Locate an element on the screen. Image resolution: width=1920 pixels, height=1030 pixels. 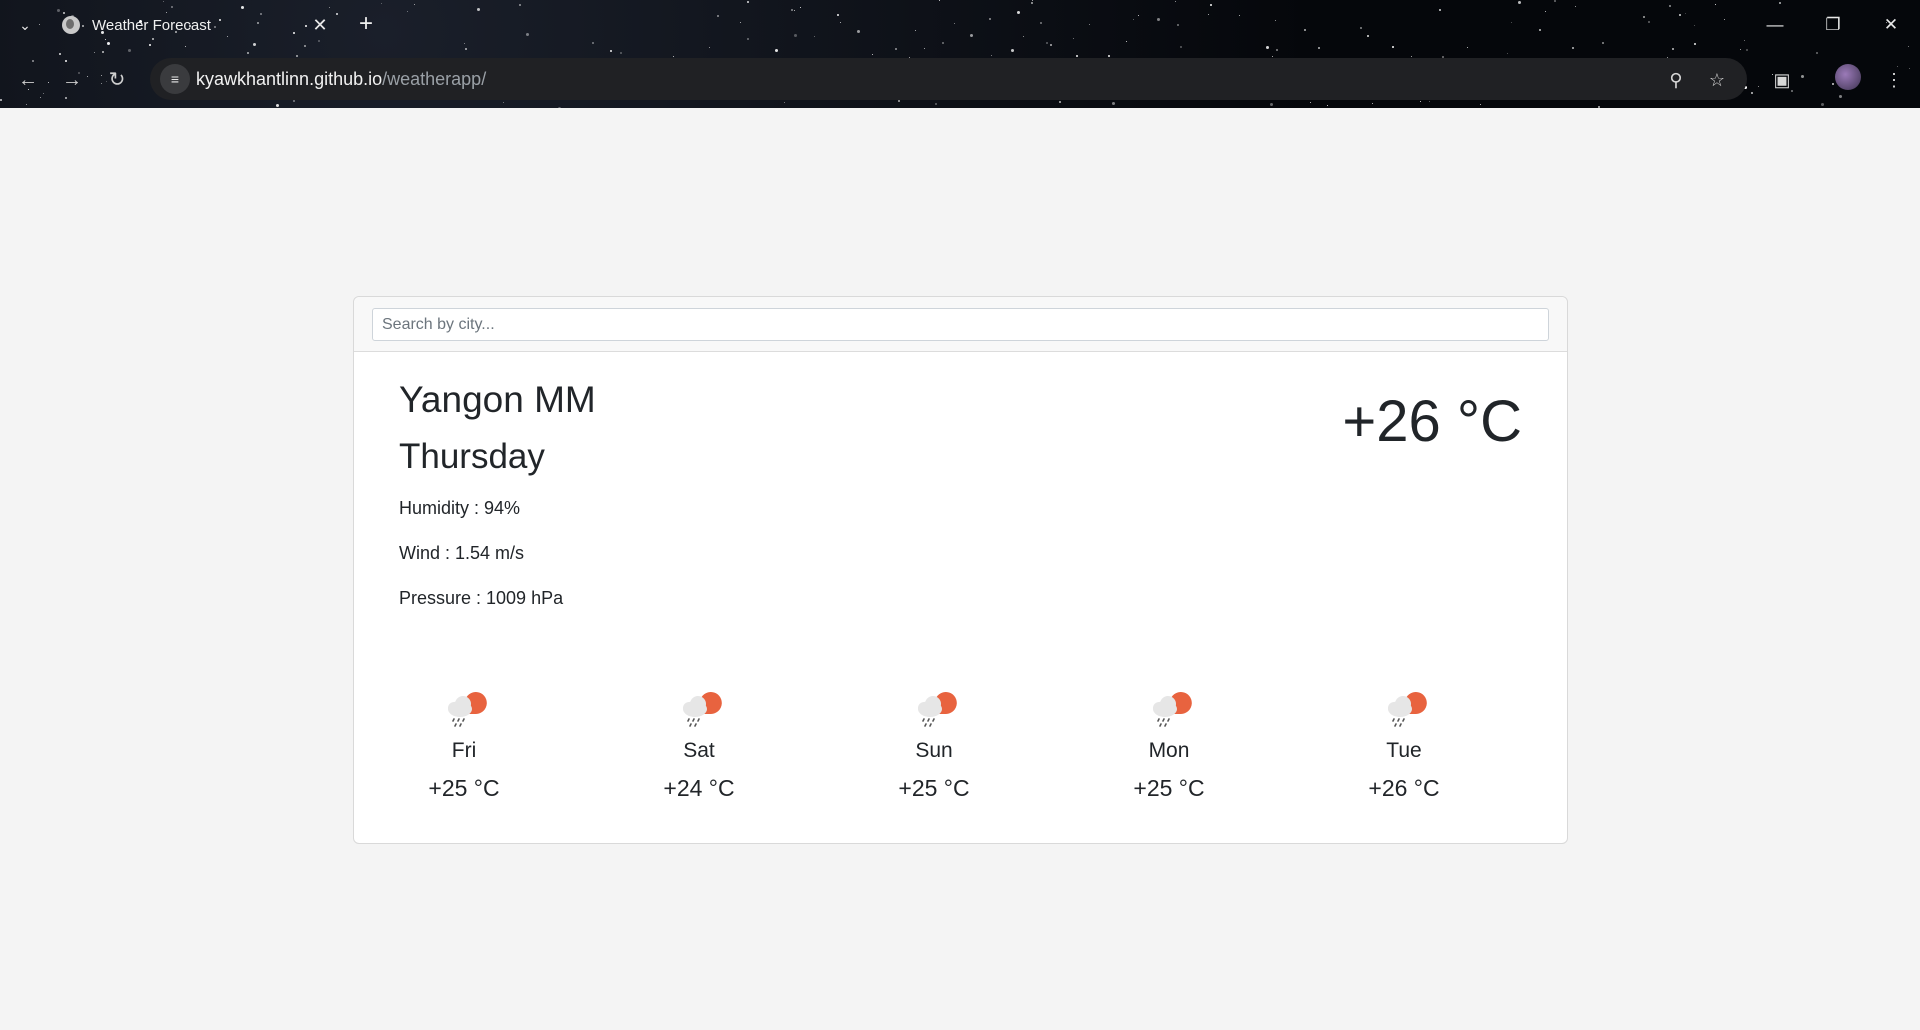
reload-icon: ↻ is located at coordinates (117, 80).